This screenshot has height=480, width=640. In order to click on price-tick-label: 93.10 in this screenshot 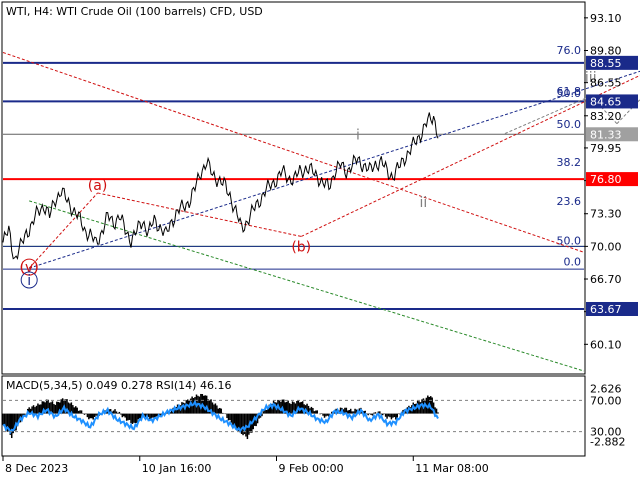, I will do `click(606, 18)`.